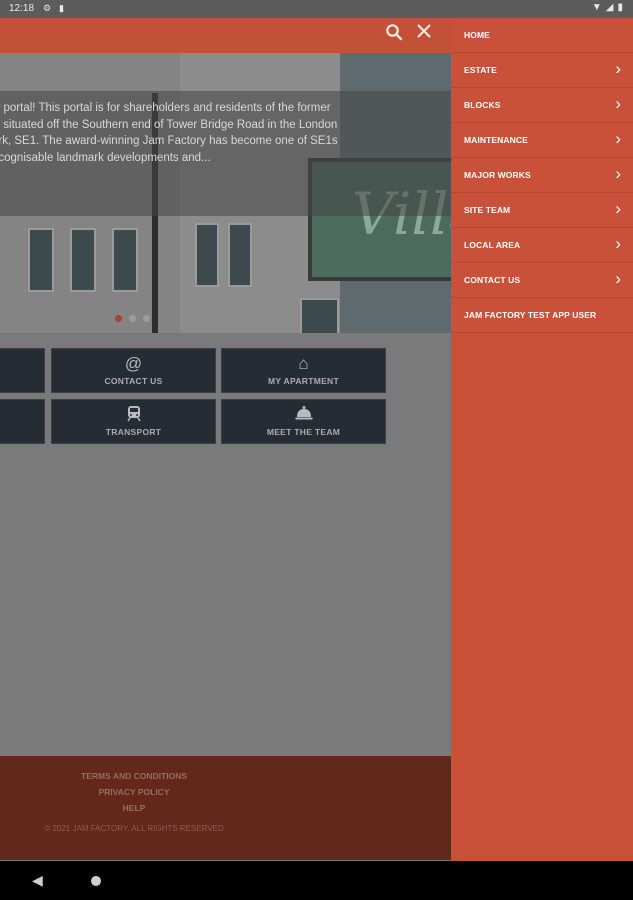  I want to click on app-bar, so click(225, 35).